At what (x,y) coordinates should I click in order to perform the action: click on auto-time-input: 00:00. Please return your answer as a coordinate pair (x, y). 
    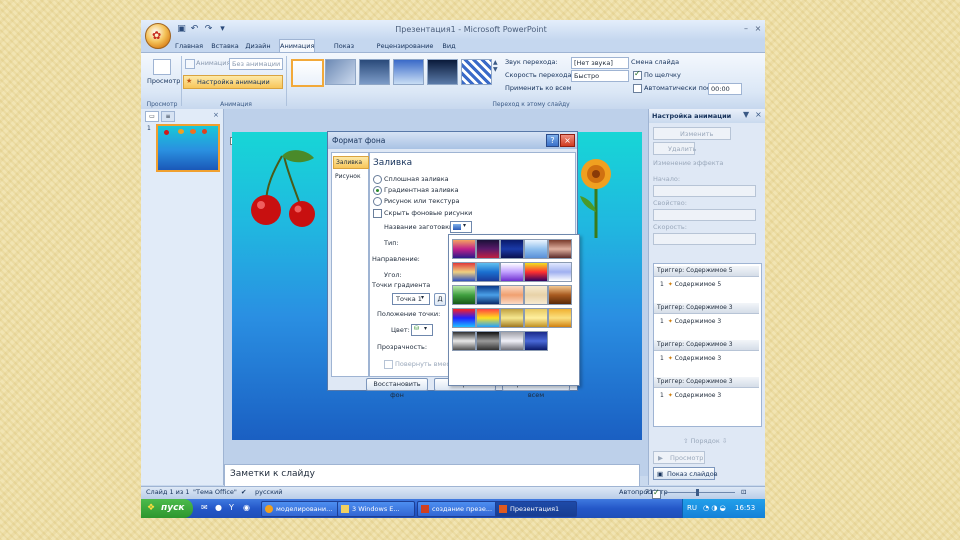
    Looking at the image, I should click on (725, 89).